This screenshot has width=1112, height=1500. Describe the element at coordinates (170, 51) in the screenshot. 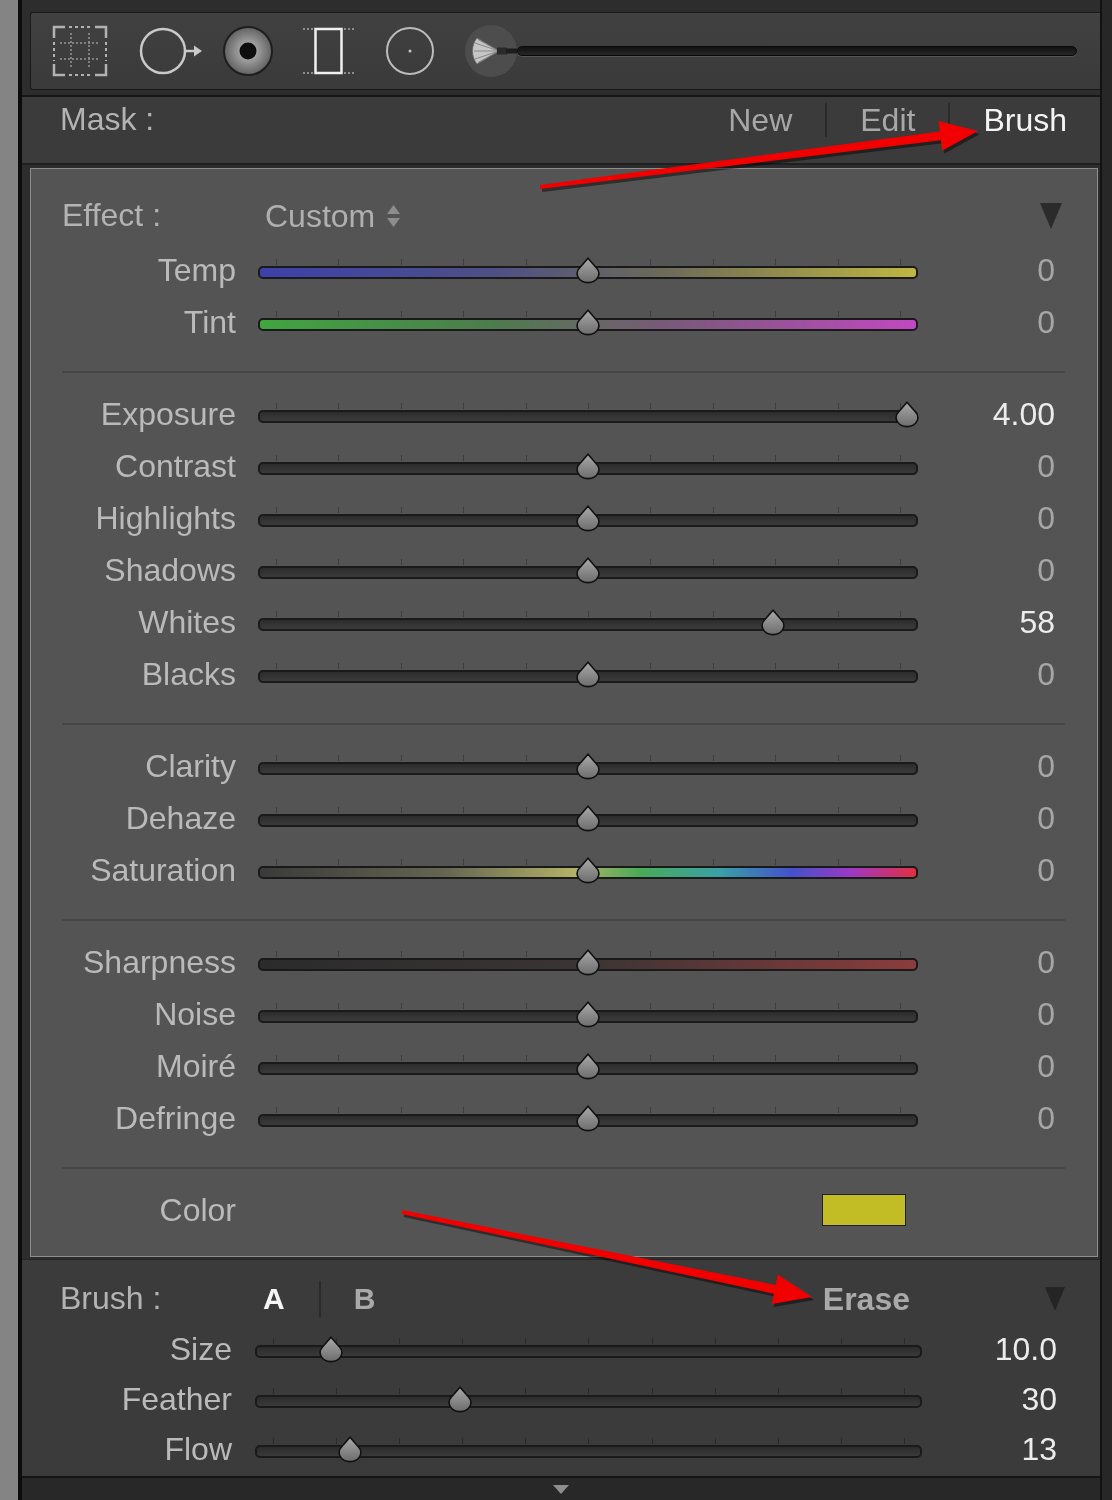

I see `circle-arrow-icon` at that location.